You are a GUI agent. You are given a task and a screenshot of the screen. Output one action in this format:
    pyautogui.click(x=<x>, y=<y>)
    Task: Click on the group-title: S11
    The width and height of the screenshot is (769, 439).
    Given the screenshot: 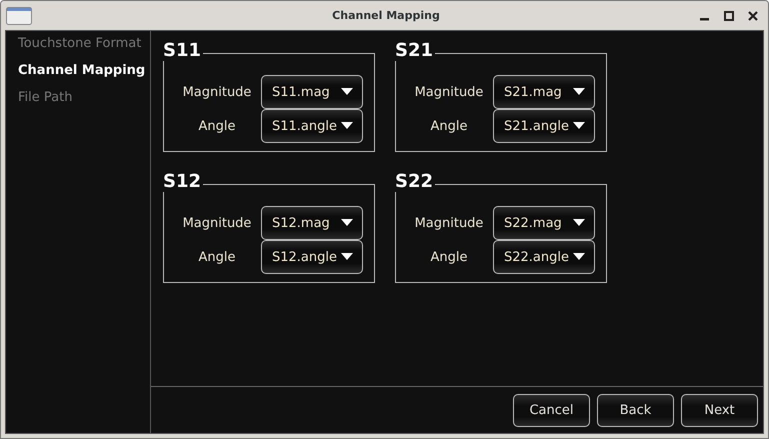 What is the action you would take?
    pyautogui.click(x=183, y=51)
    